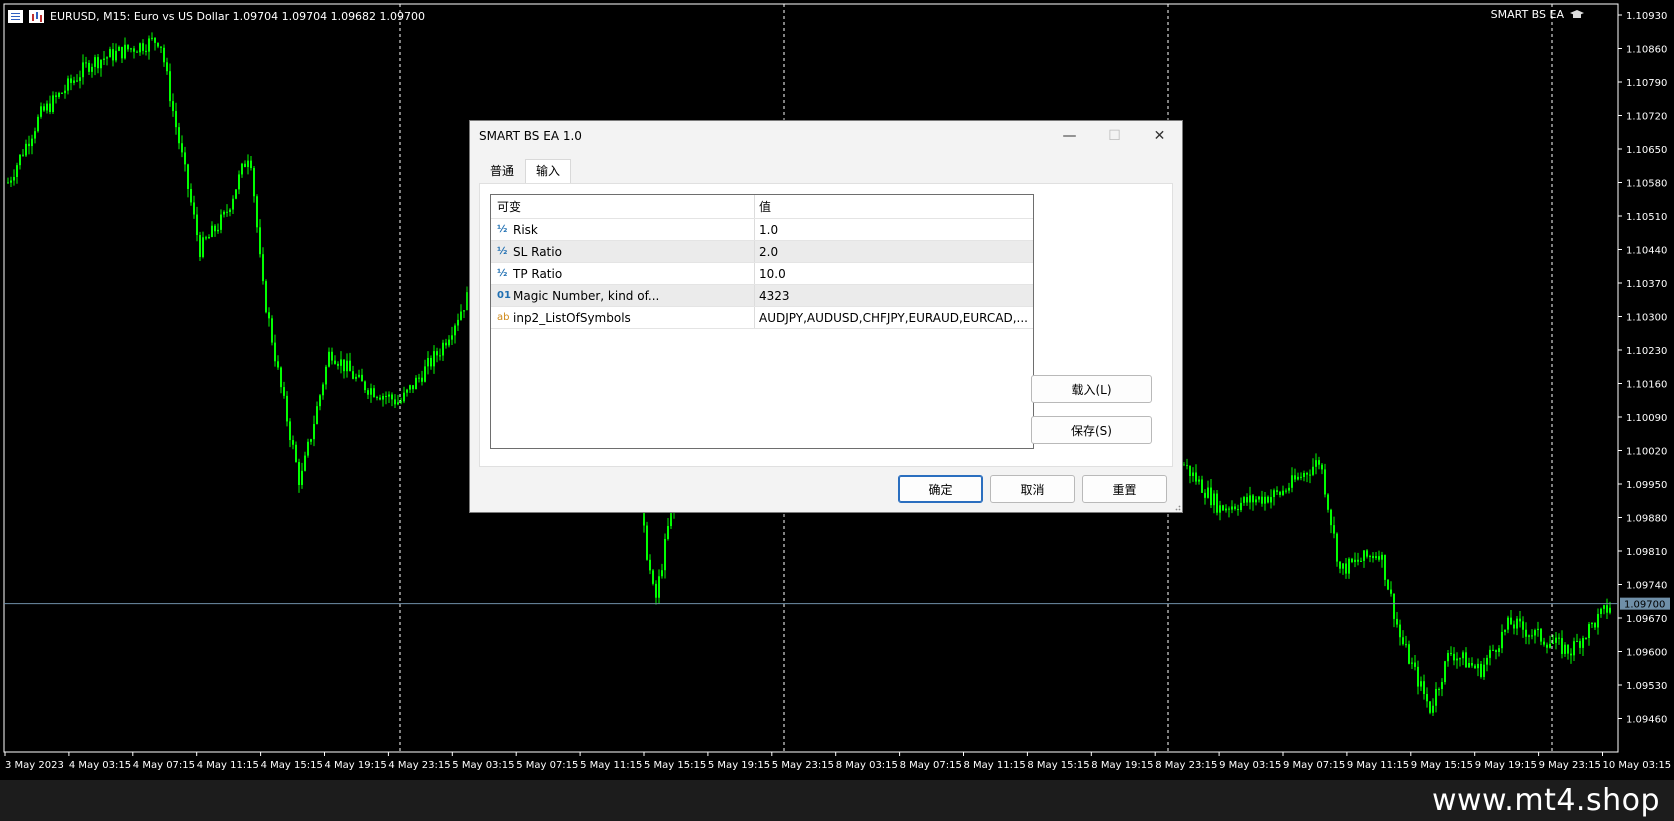  I want to click on reset-button: 重置, so click(1124, 489).